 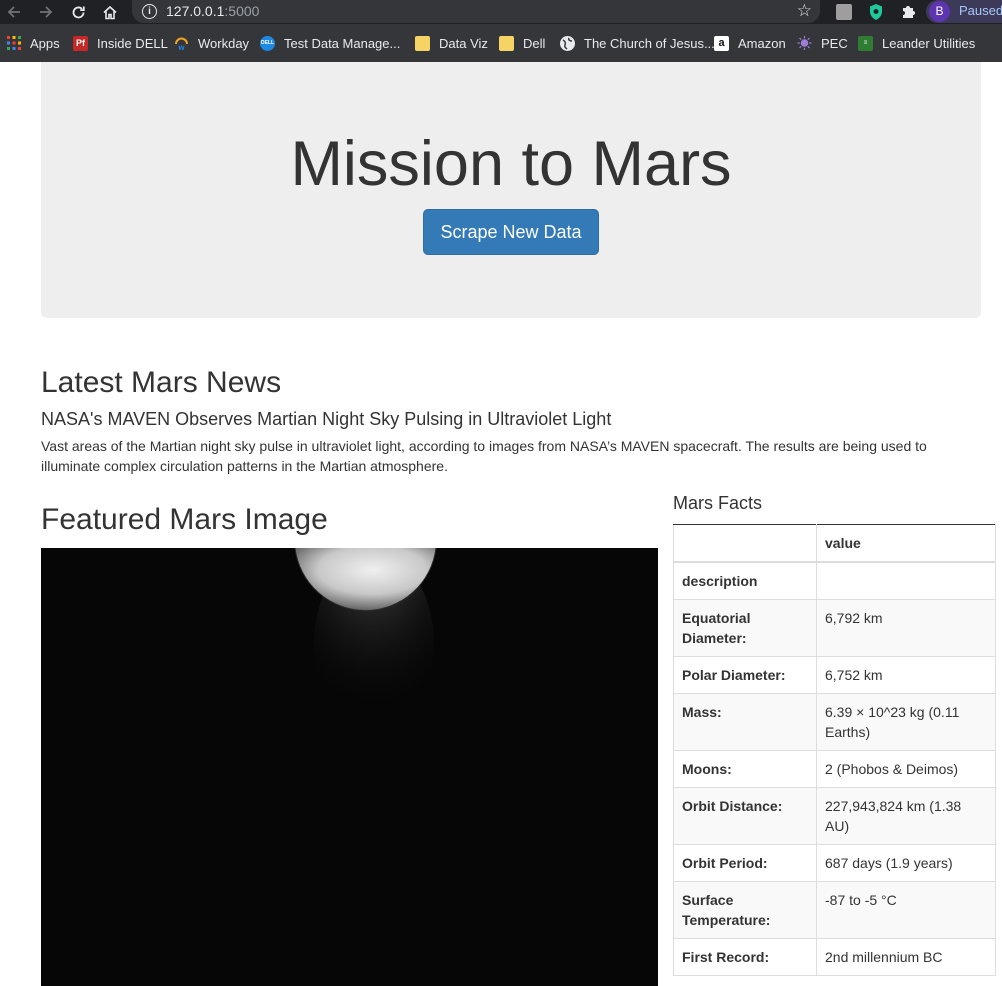 What do you see at coordinates (463, 43) in the screenshot?
I see `bookmark-label: Data Viz` at bounding box center [463, 43].